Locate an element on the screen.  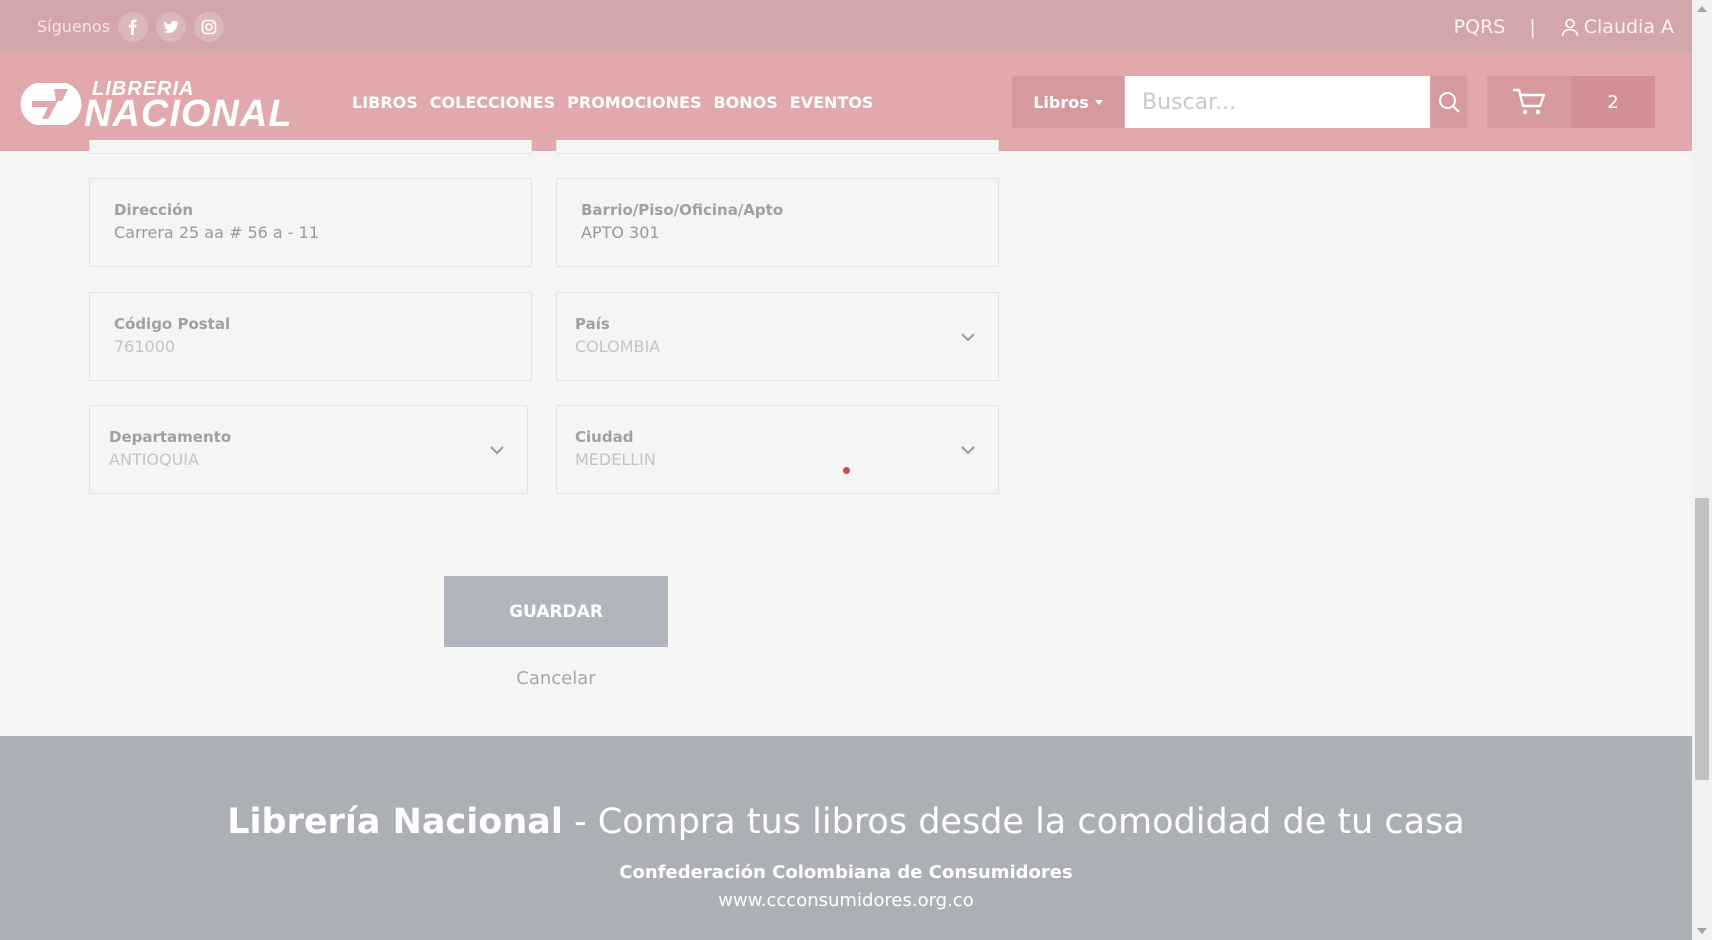
save-button: GUARDAR is located at coordinates (556, 611).